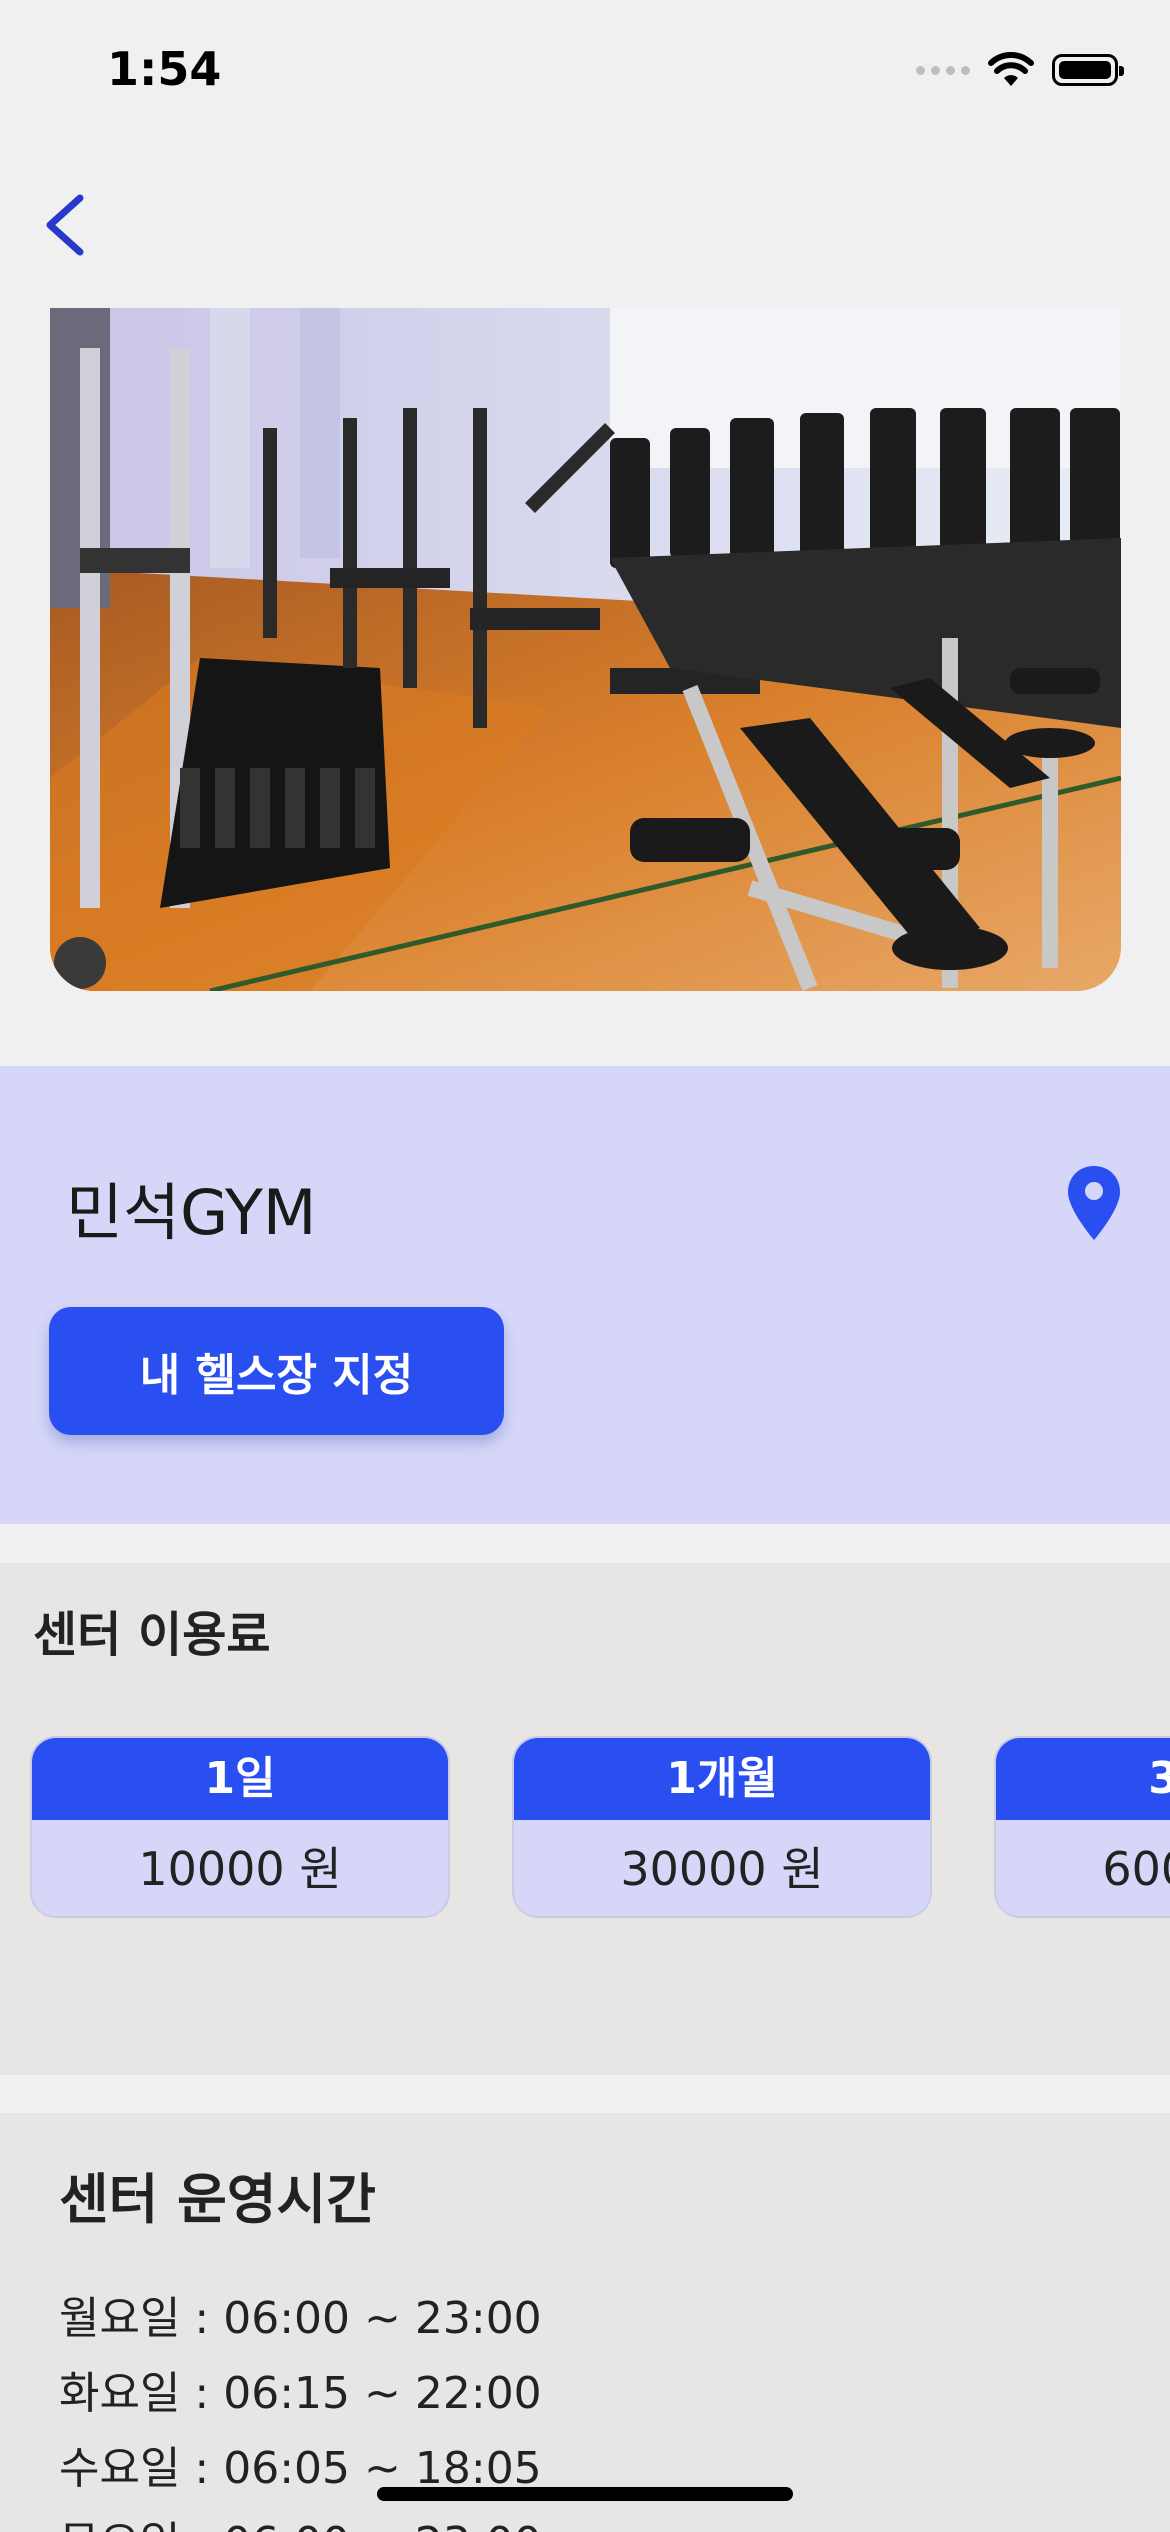 The width and height of the screenshot is (1170, 2532). I want to click on status-icons, so click(1020, 70).